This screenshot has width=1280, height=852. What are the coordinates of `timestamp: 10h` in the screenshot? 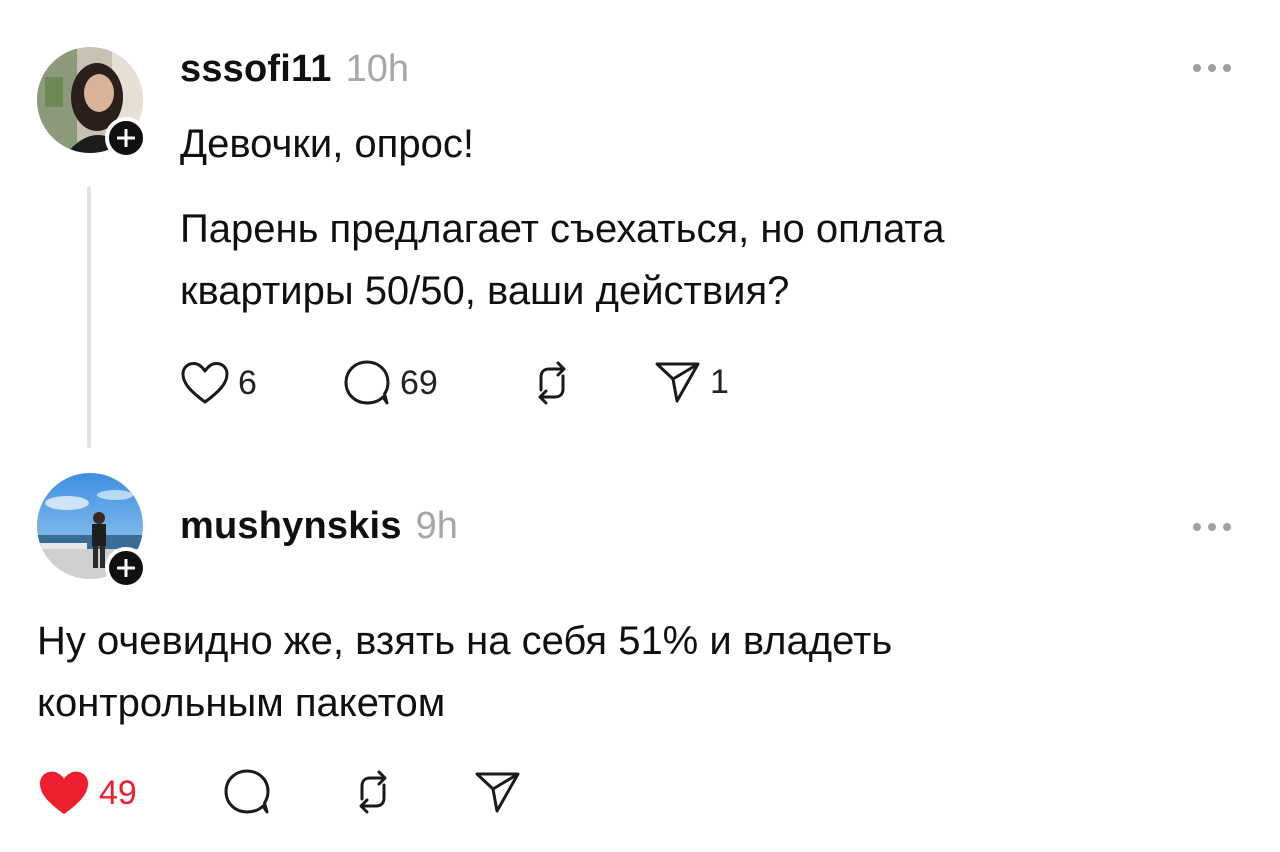 It's located at (377, 69).